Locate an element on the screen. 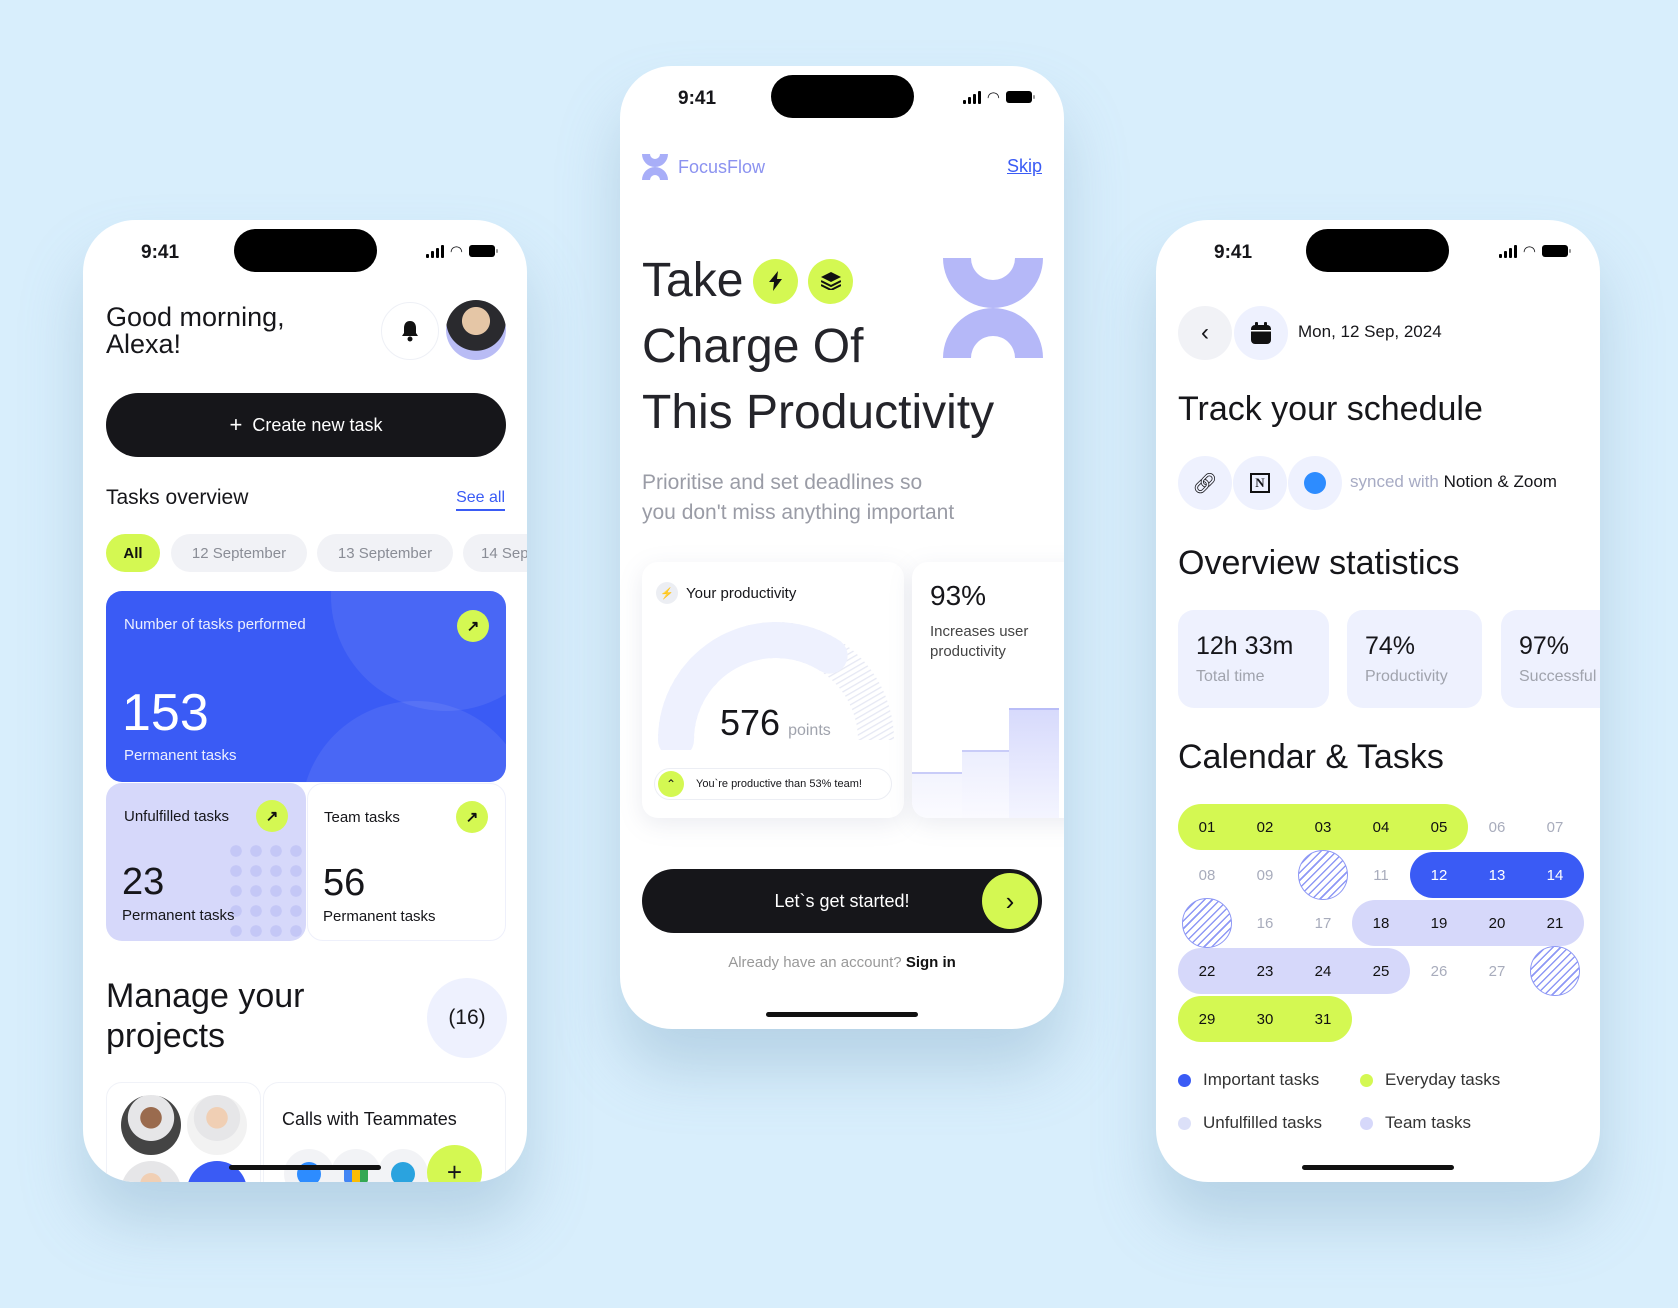  notifications-button is located at coordinates (410, 331).